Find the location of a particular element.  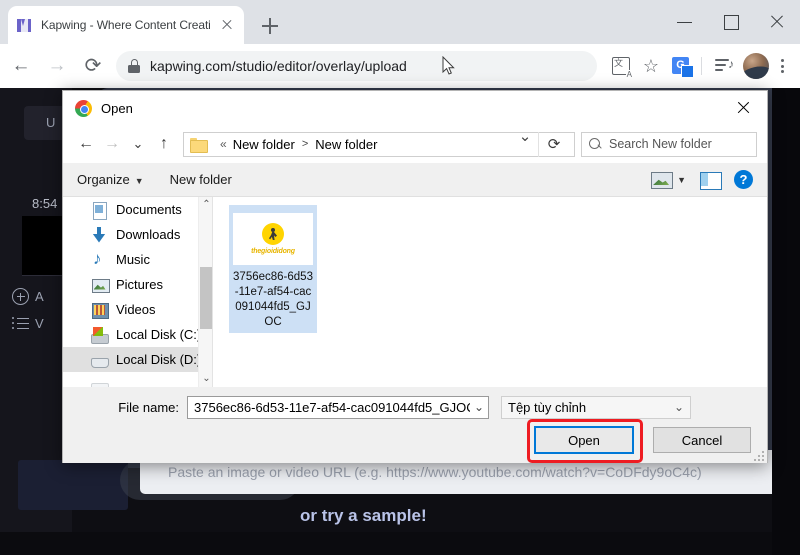

kapwing-timeline-thumbnail is located at coordinates (42, 246).